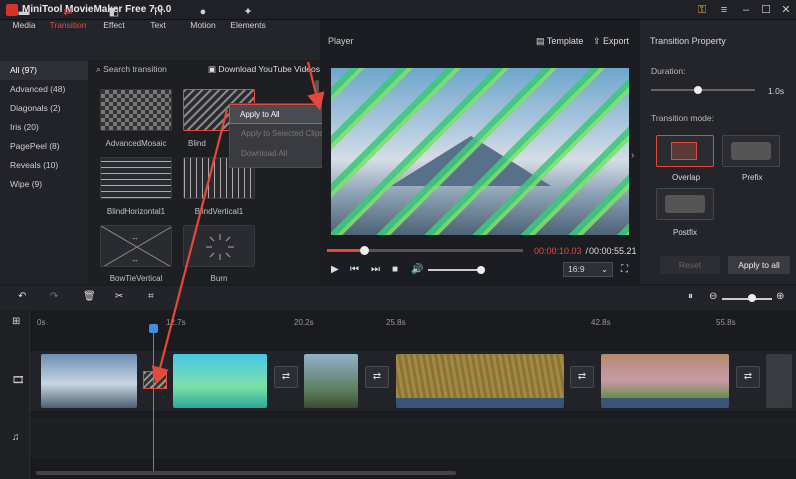  Describe the element at coordinates (238, 223) in the screenshot. I see `annotation-arrows` at that location.